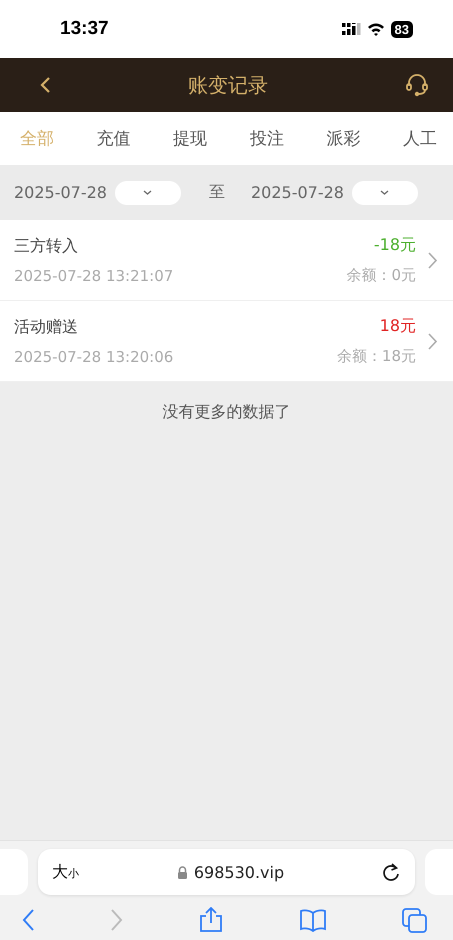  Describe the element at coordinates (267, 138) in the screenshot. I see `filter-tab: 投注` at that location.